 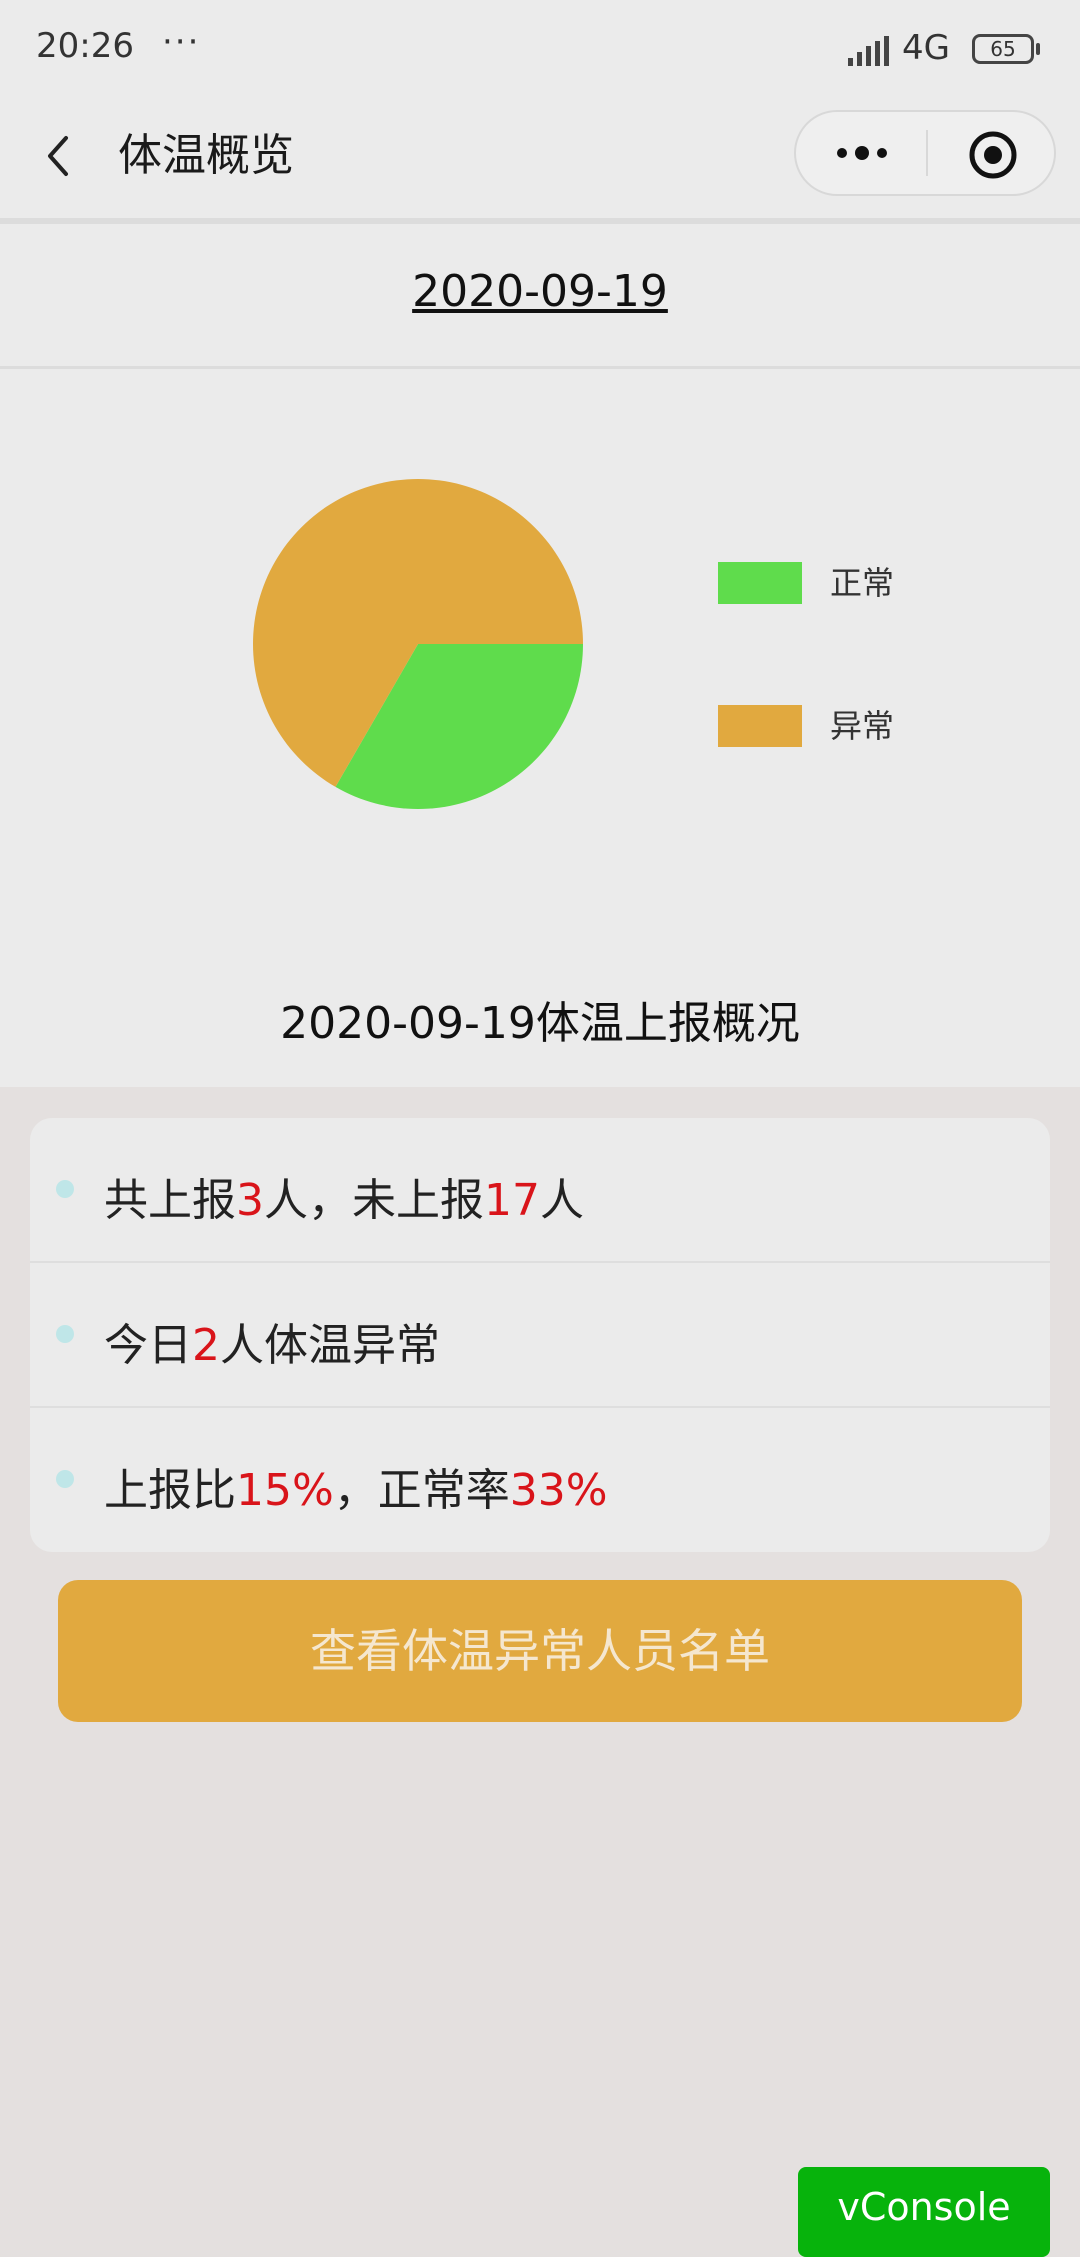 I want to click on legend-label-1: 异常, so click(x=862, y=726).